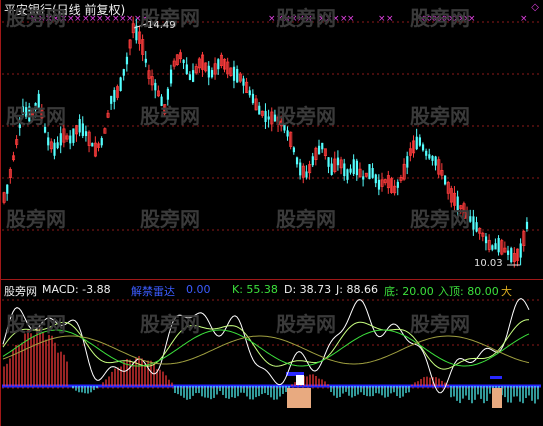 The image size is (543, 426). Describe the element at coordinates (308, 289) in the screenshot. I see `d-value: D: 38.73` at that location.